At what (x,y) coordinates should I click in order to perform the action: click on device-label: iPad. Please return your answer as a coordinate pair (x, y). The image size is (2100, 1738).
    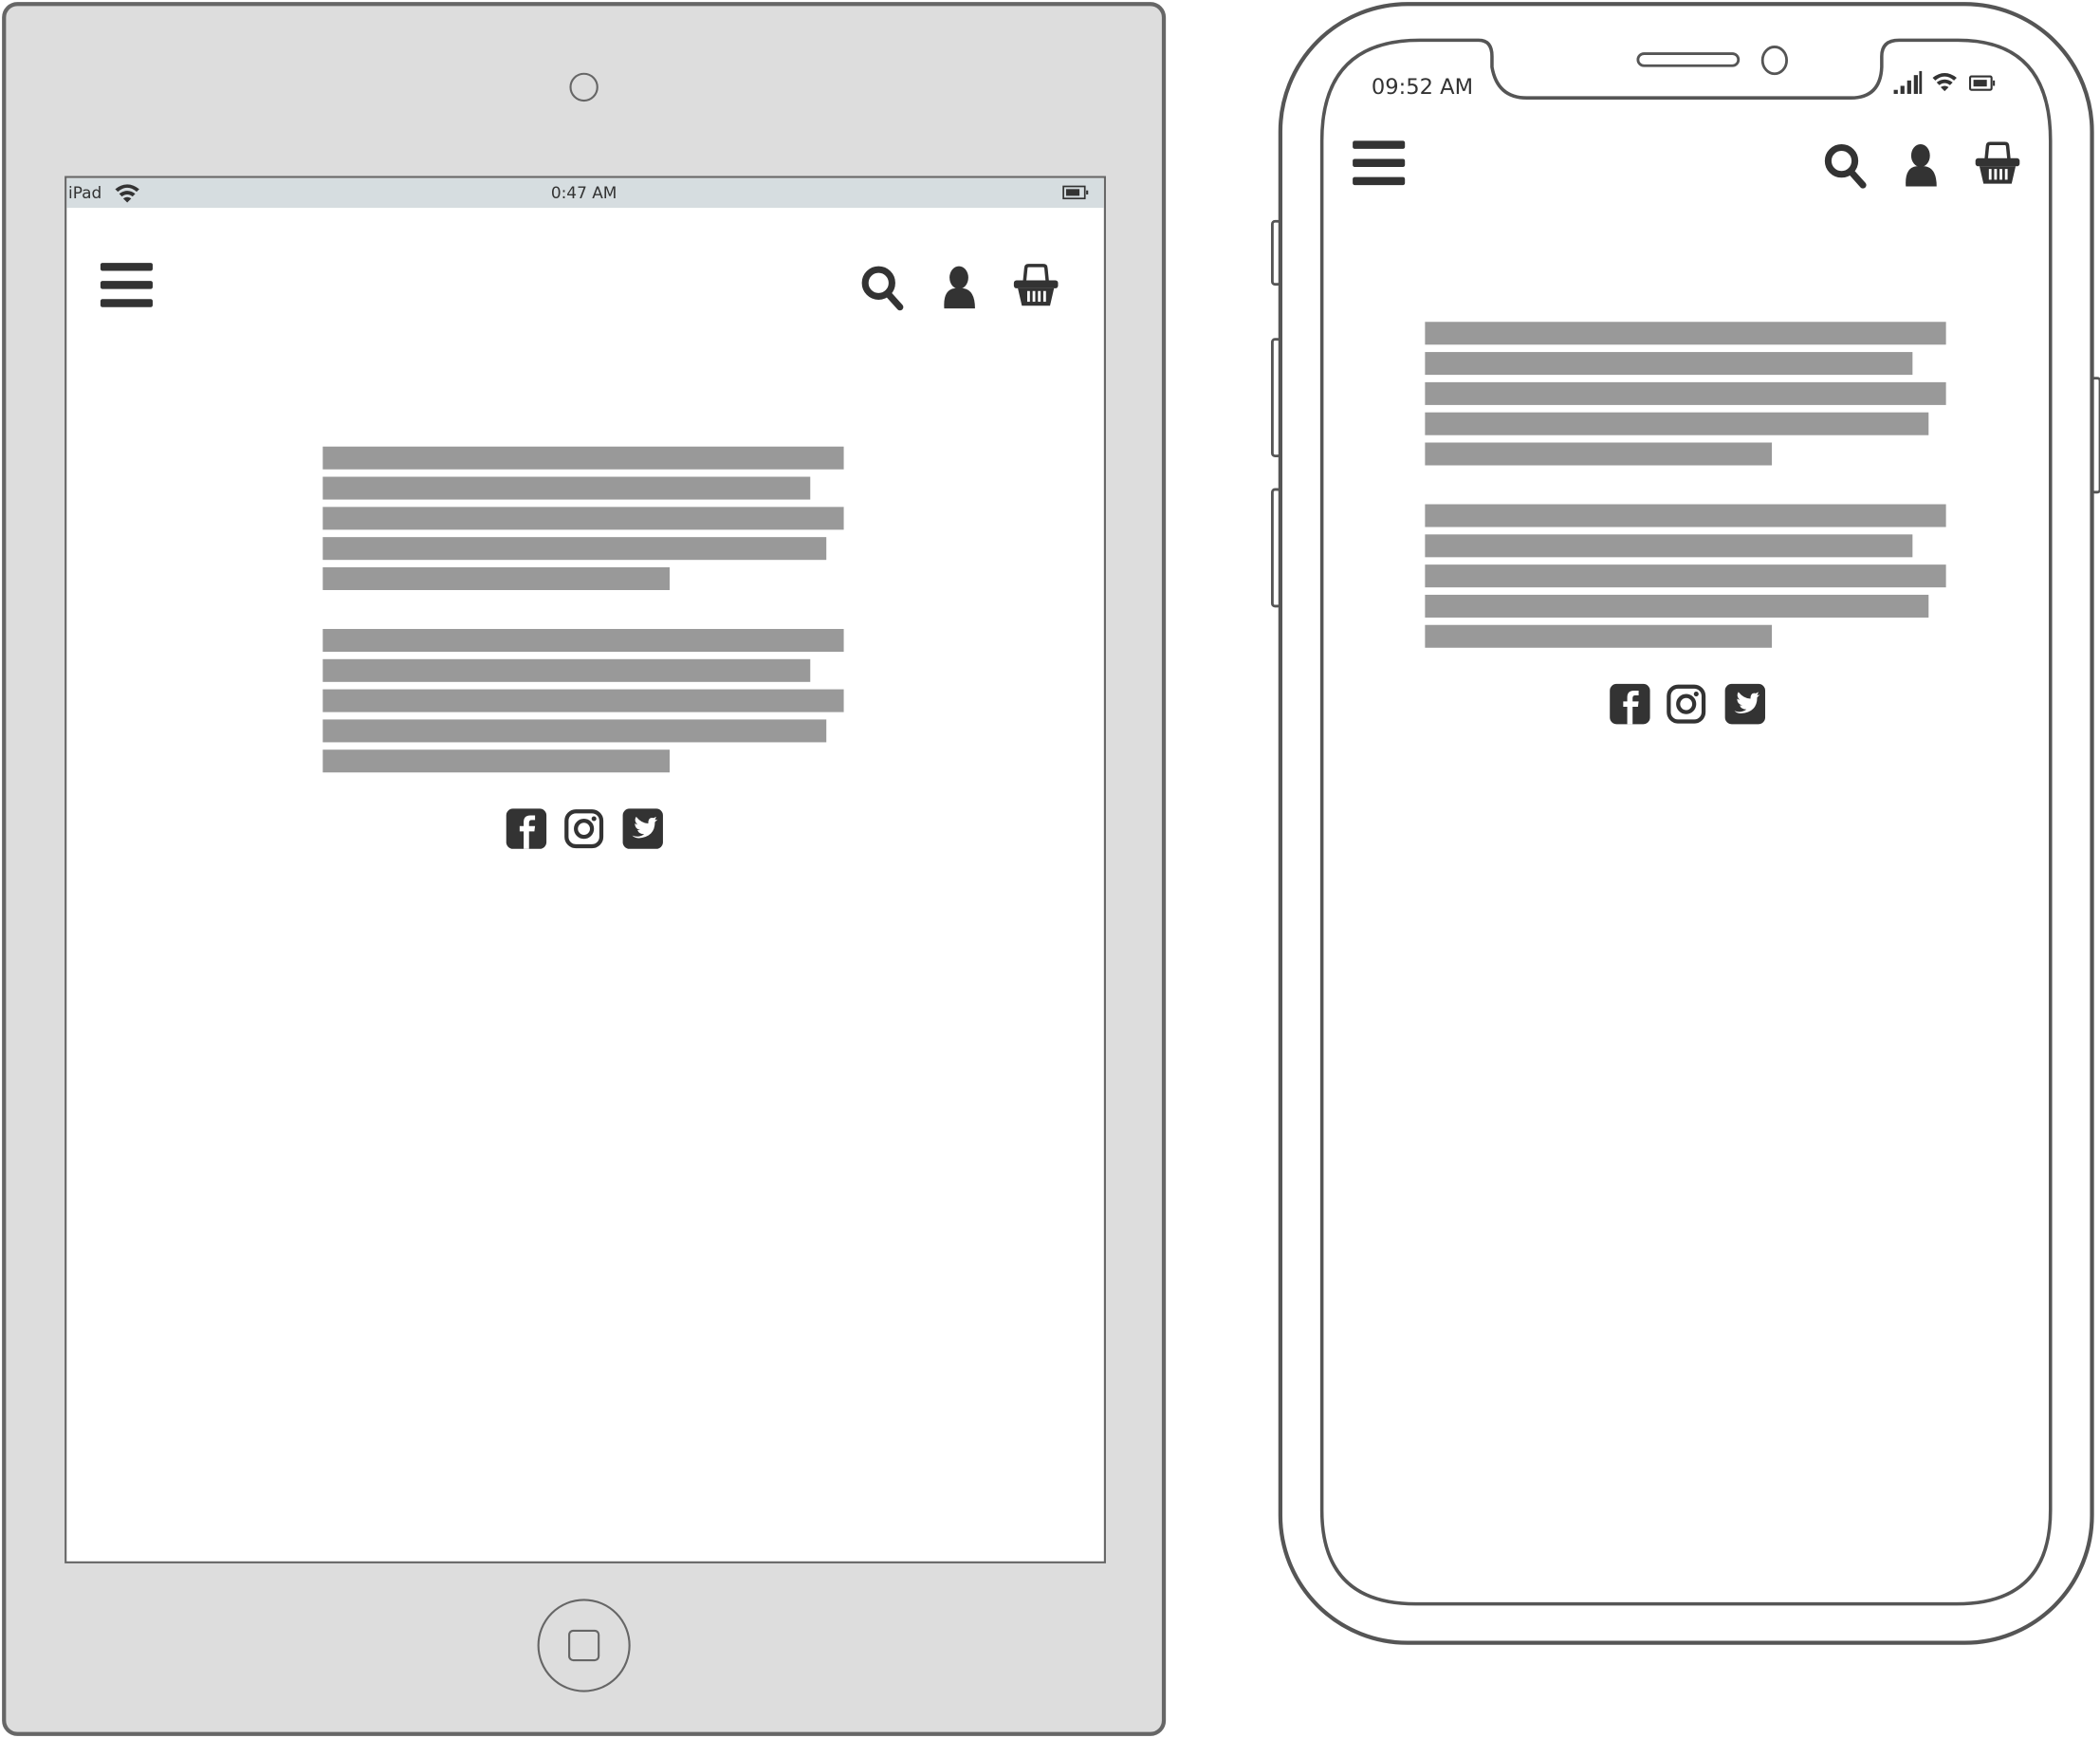
    Looking at the image, I should click on (84, 192).